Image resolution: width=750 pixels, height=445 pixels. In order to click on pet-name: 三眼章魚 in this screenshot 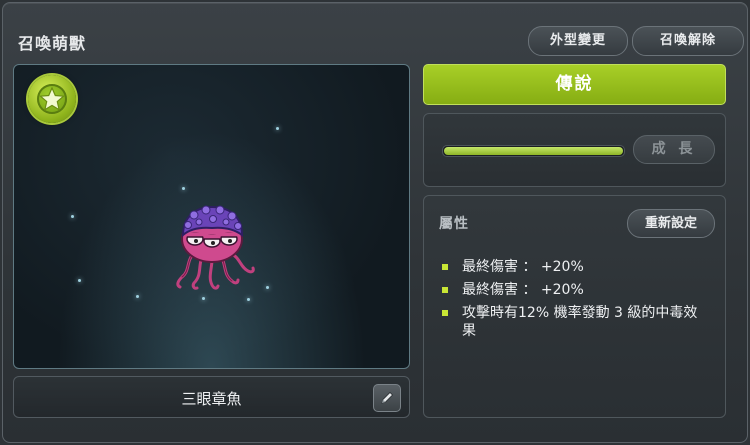, I will do `click(211, 399)`.